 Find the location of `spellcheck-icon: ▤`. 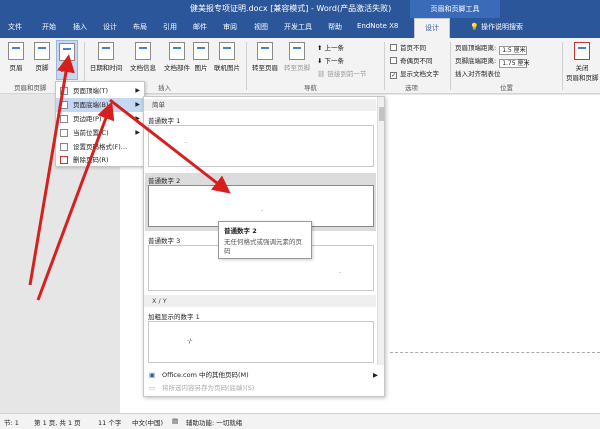

spellcheck-icon: ▤ is located at coordinates (175, 421).